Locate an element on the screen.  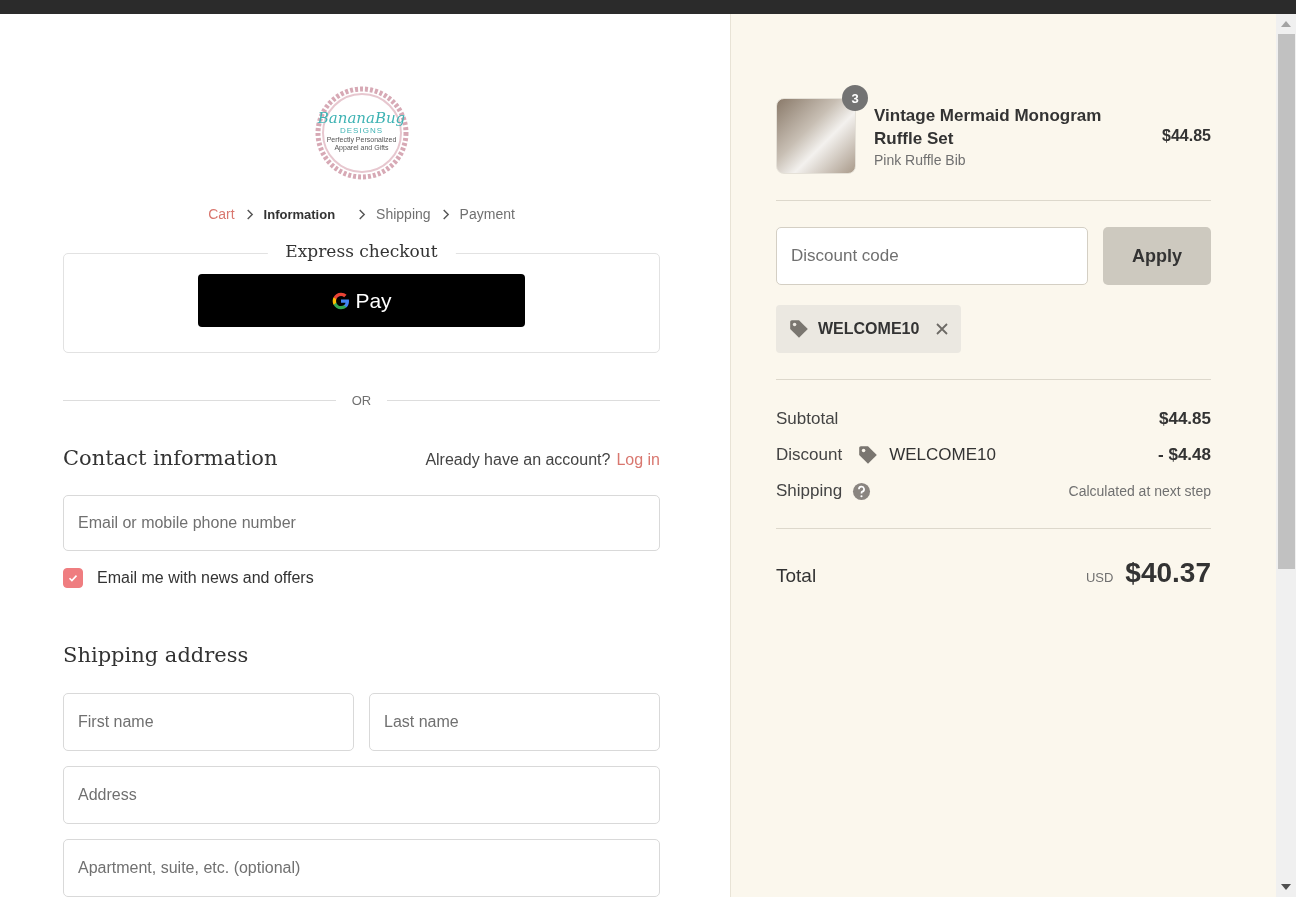
address-input-field: Last name is located at coordinates (514, 722).